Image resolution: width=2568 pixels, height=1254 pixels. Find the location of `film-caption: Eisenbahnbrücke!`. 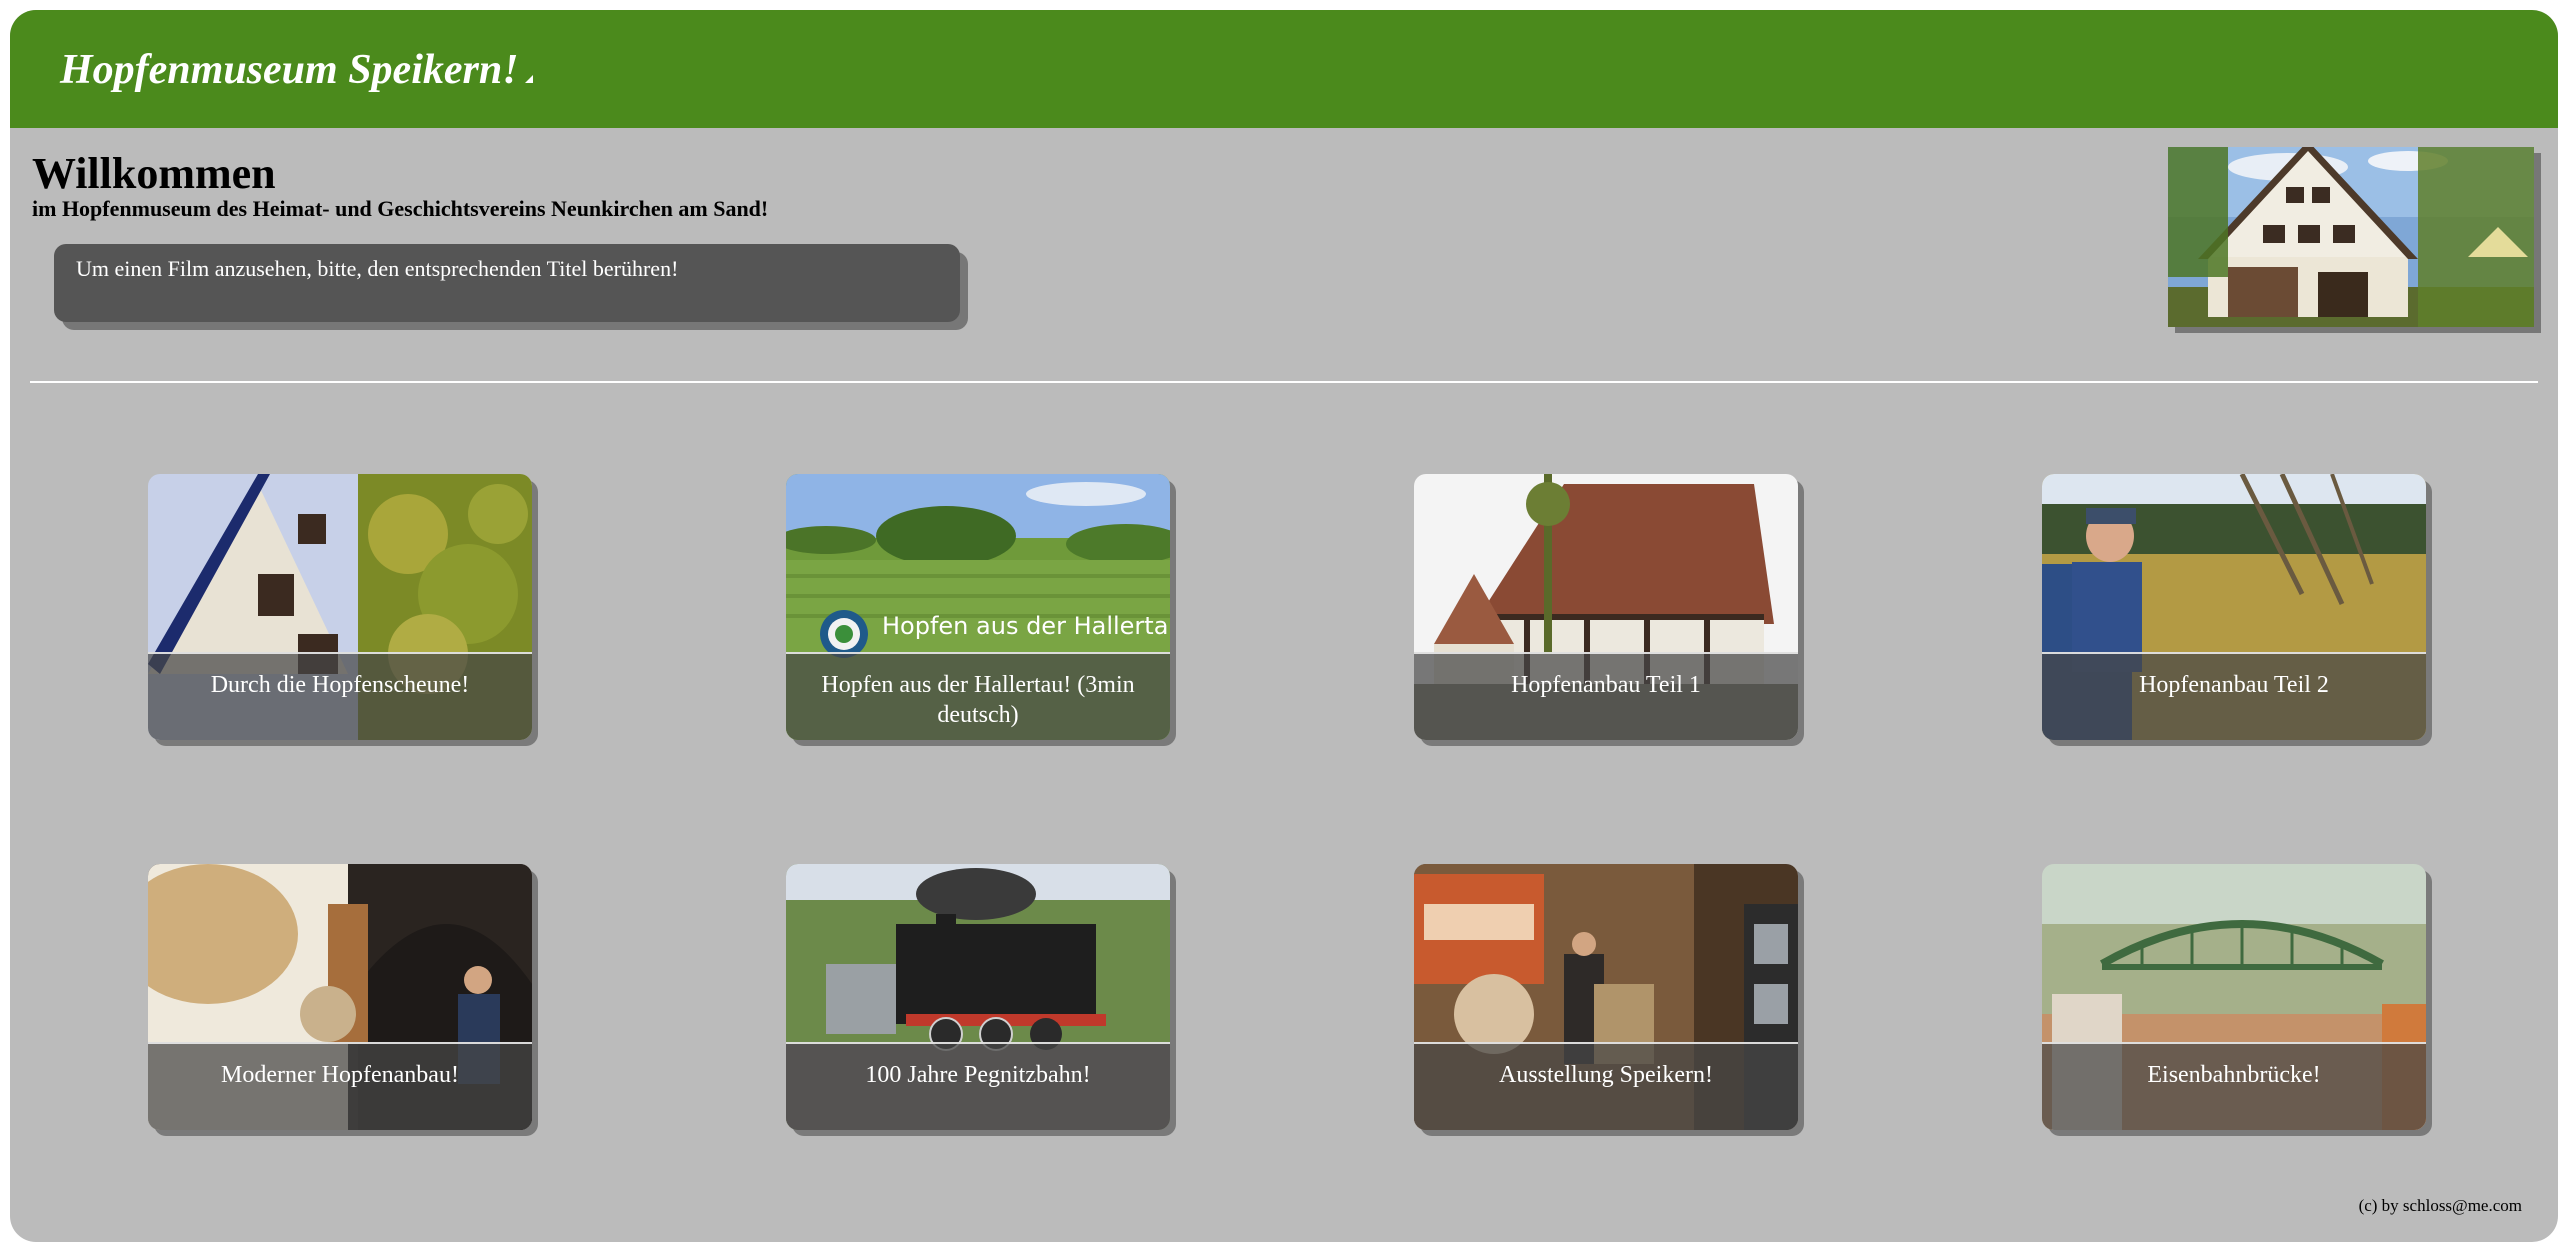

film-caption: Eisenbahnbrücke! is located at coordinates (2234, 1086).